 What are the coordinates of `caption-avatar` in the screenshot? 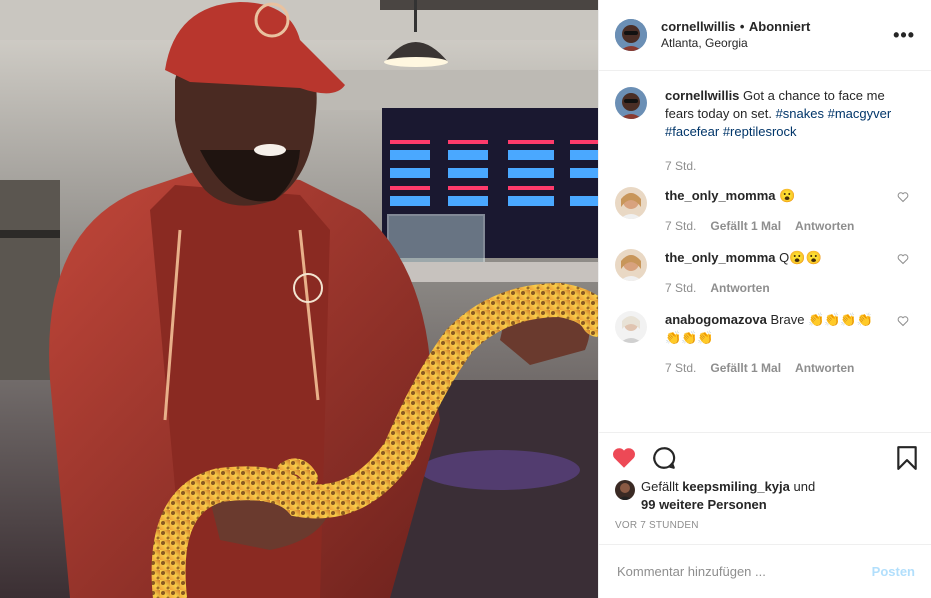 It's located at (631, 103).